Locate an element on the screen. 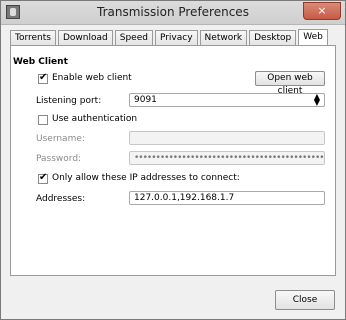 The image size is (346, 320). enable-web-client-label: Enable web client is located at coordinates (92, 78).